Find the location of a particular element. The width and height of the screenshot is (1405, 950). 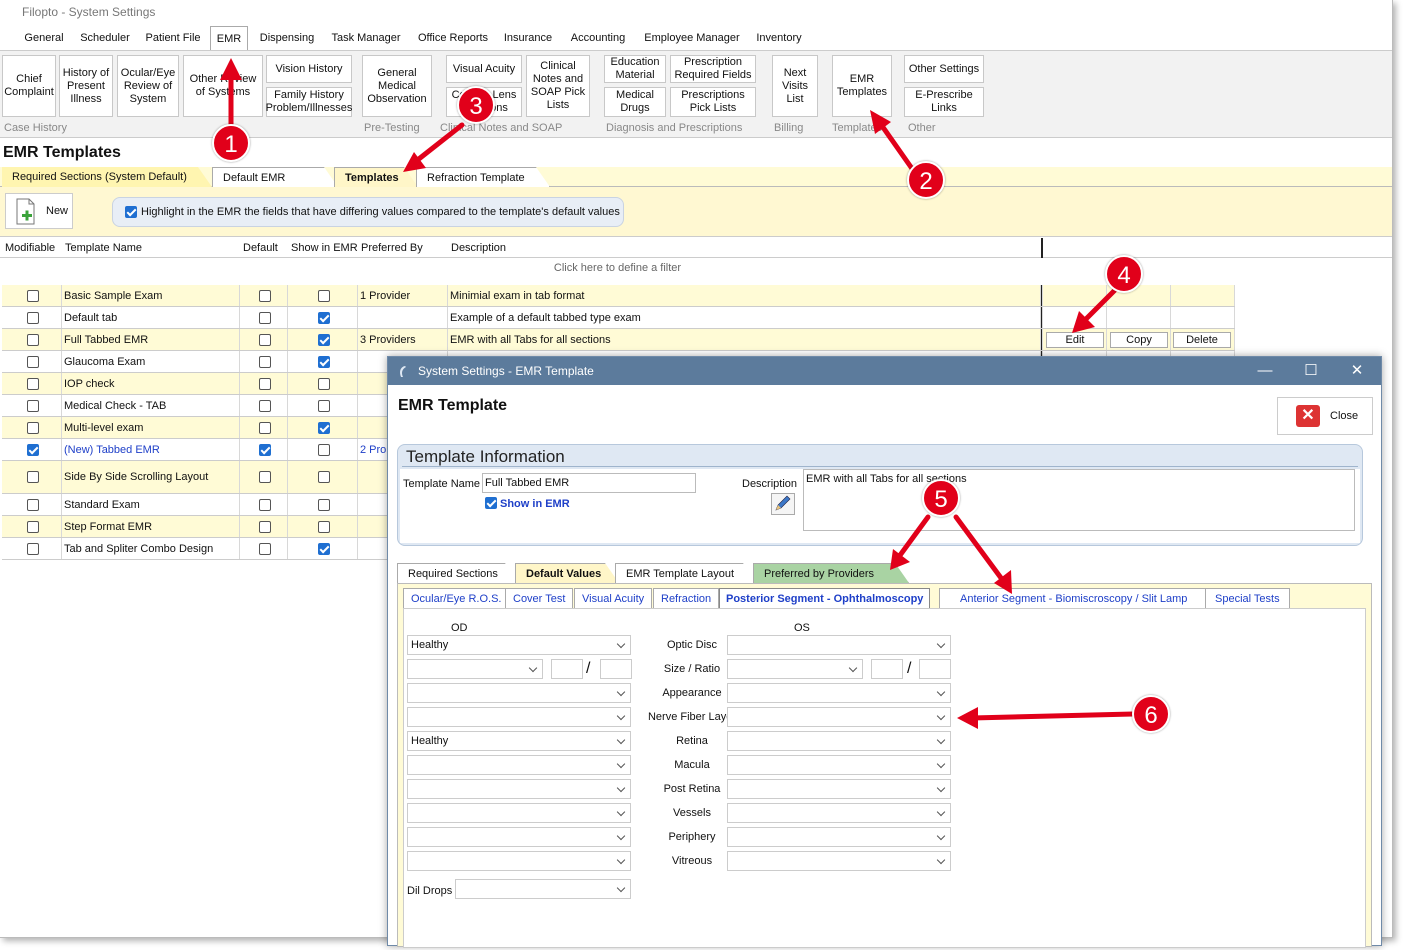

arrow-3-line is located at coordinates (438, 143).